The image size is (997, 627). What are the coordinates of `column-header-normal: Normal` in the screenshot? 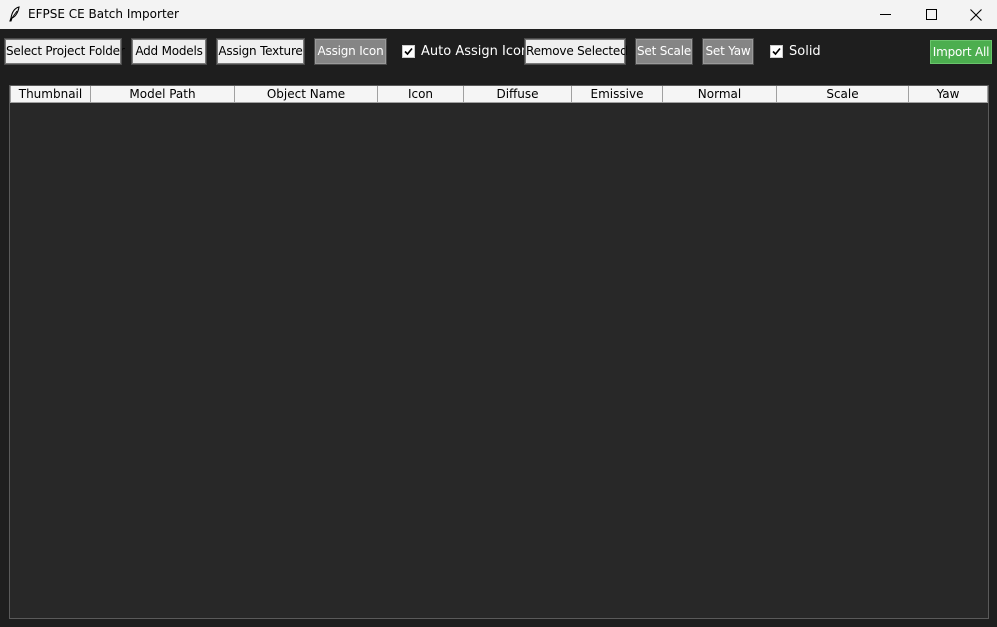 It's located at (719, 94).